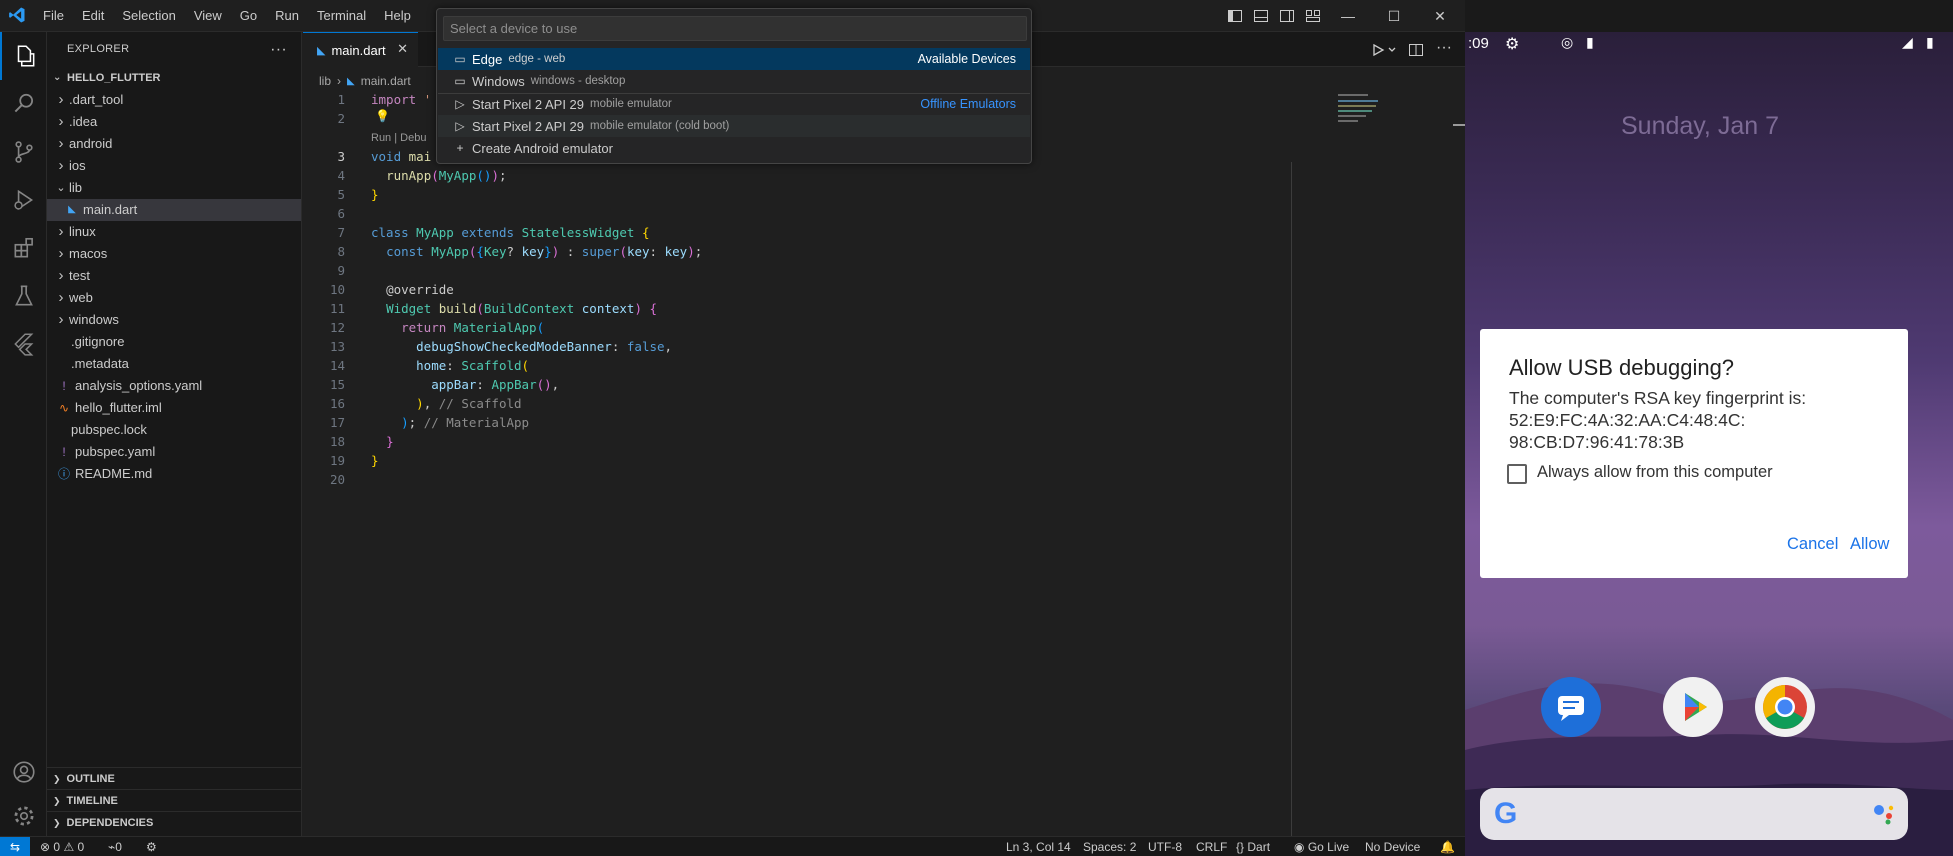 The image size is (1953, 856). What do you see at coordinates (1109, 846) in the screenshot?
I see `indentation: Spaces: 2` at bounding box center [1109, 846].